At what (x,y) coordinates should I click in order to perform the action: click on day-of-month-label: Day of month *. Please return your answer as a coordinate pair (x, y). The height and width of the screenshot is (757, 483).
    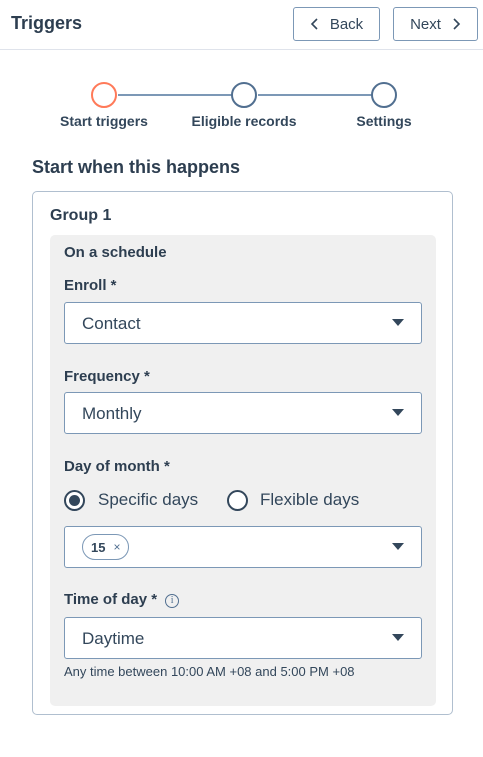
    Looking at the image, I should click on (117, 466).